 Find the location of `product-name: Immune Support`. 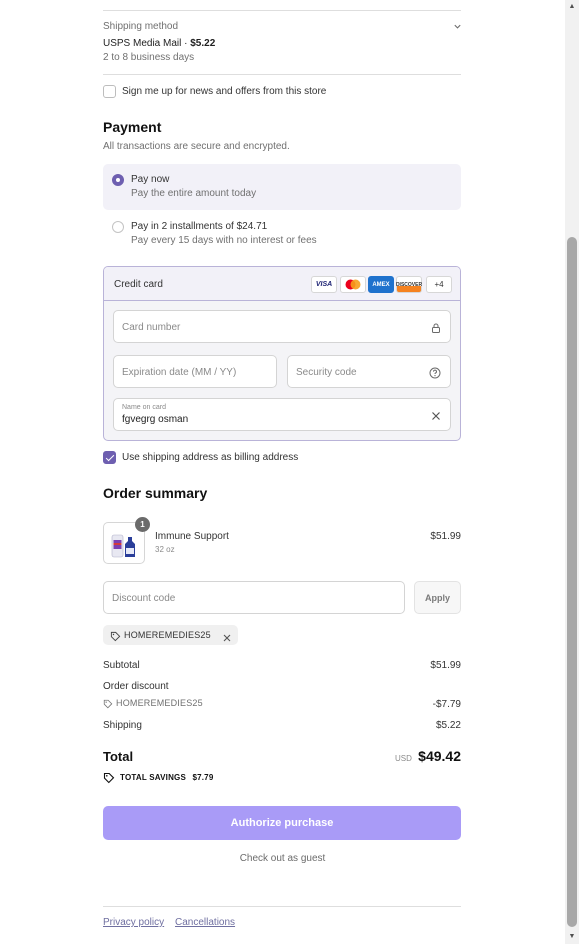

product-name: Immune Support is located at coordinates (192, 536).